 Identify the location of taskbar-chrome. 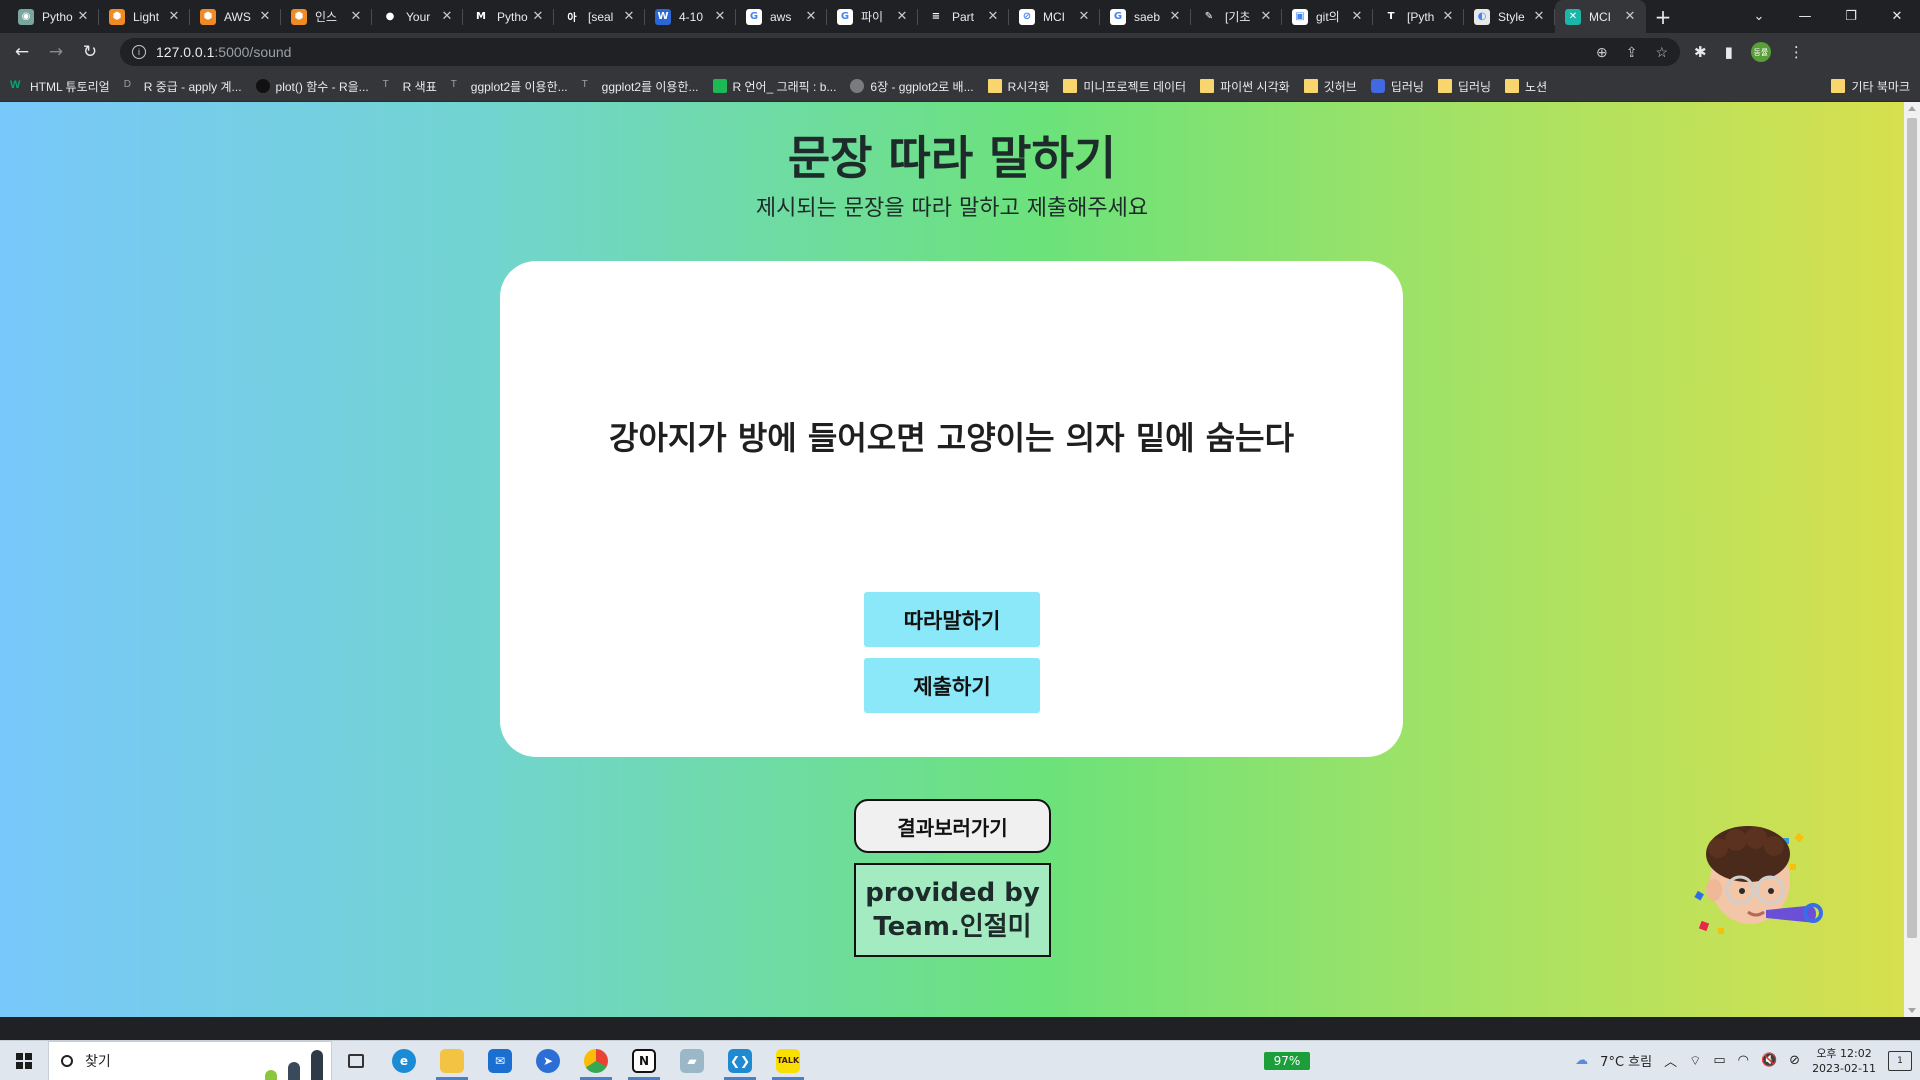
(596, 1060).